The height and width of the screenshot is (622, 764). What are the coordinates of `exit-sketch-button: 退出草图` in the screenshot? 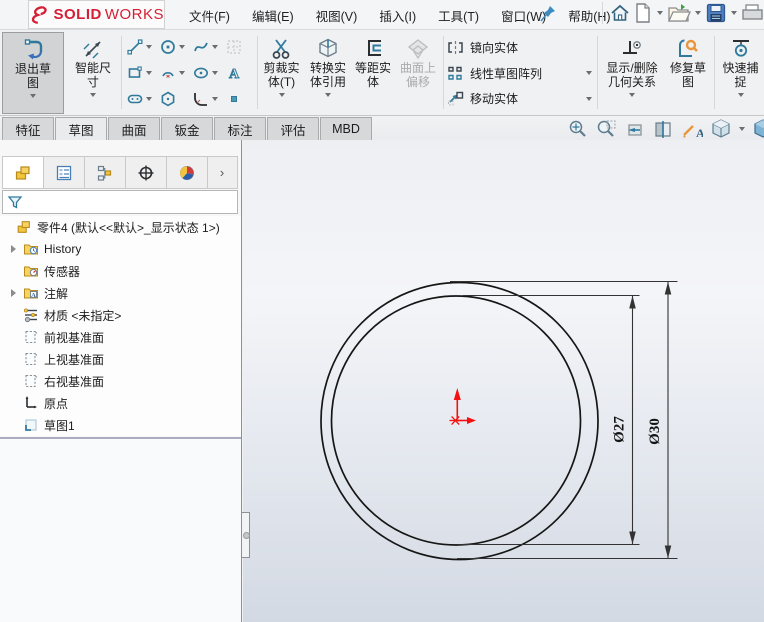 It's located at (33, 73).